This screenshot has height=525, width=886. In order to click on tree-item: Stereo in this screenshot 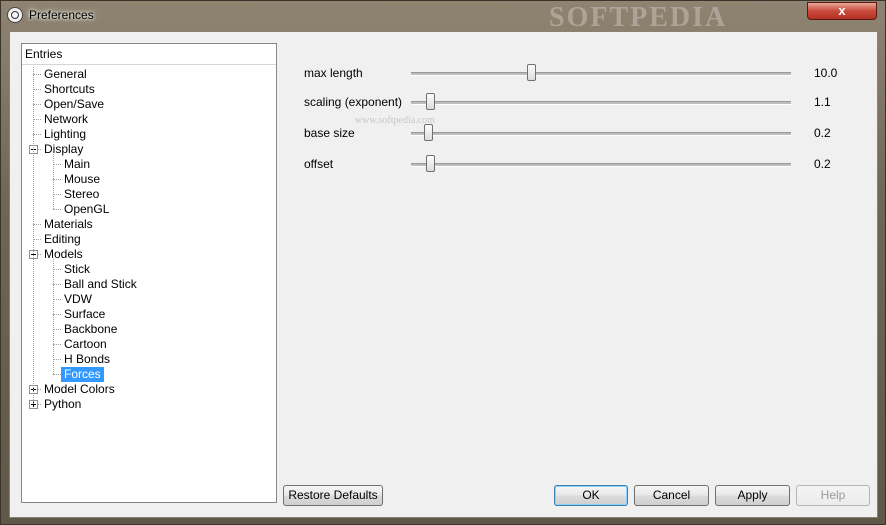, I will do `click(149, 194)`.